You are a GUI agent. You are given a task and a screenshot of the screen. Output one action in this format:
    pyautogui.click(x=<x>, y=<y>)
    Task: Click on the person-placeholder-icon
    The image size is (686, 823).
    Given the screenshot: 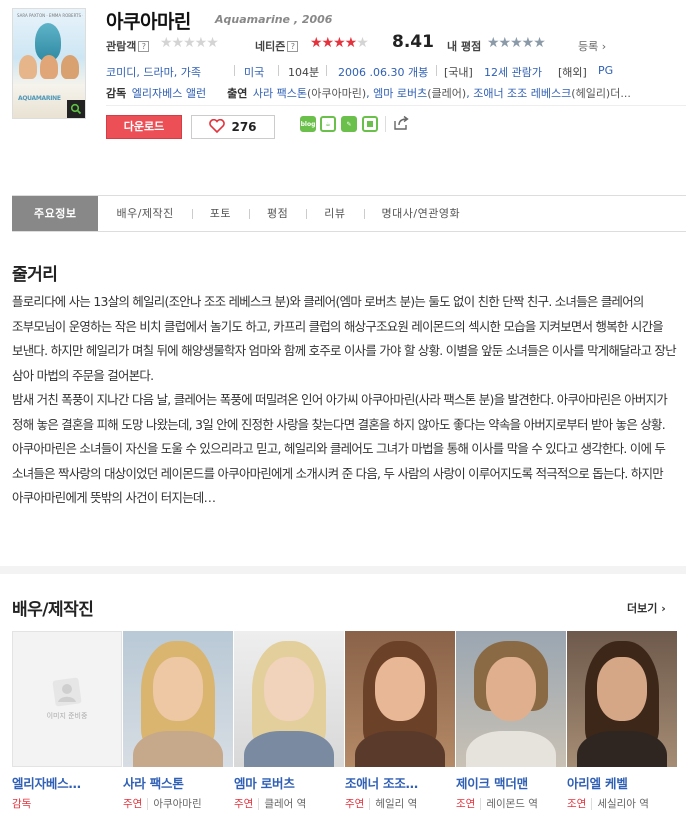 What is the action you would take?
    pyautogui.click(x=67, y=692)
    